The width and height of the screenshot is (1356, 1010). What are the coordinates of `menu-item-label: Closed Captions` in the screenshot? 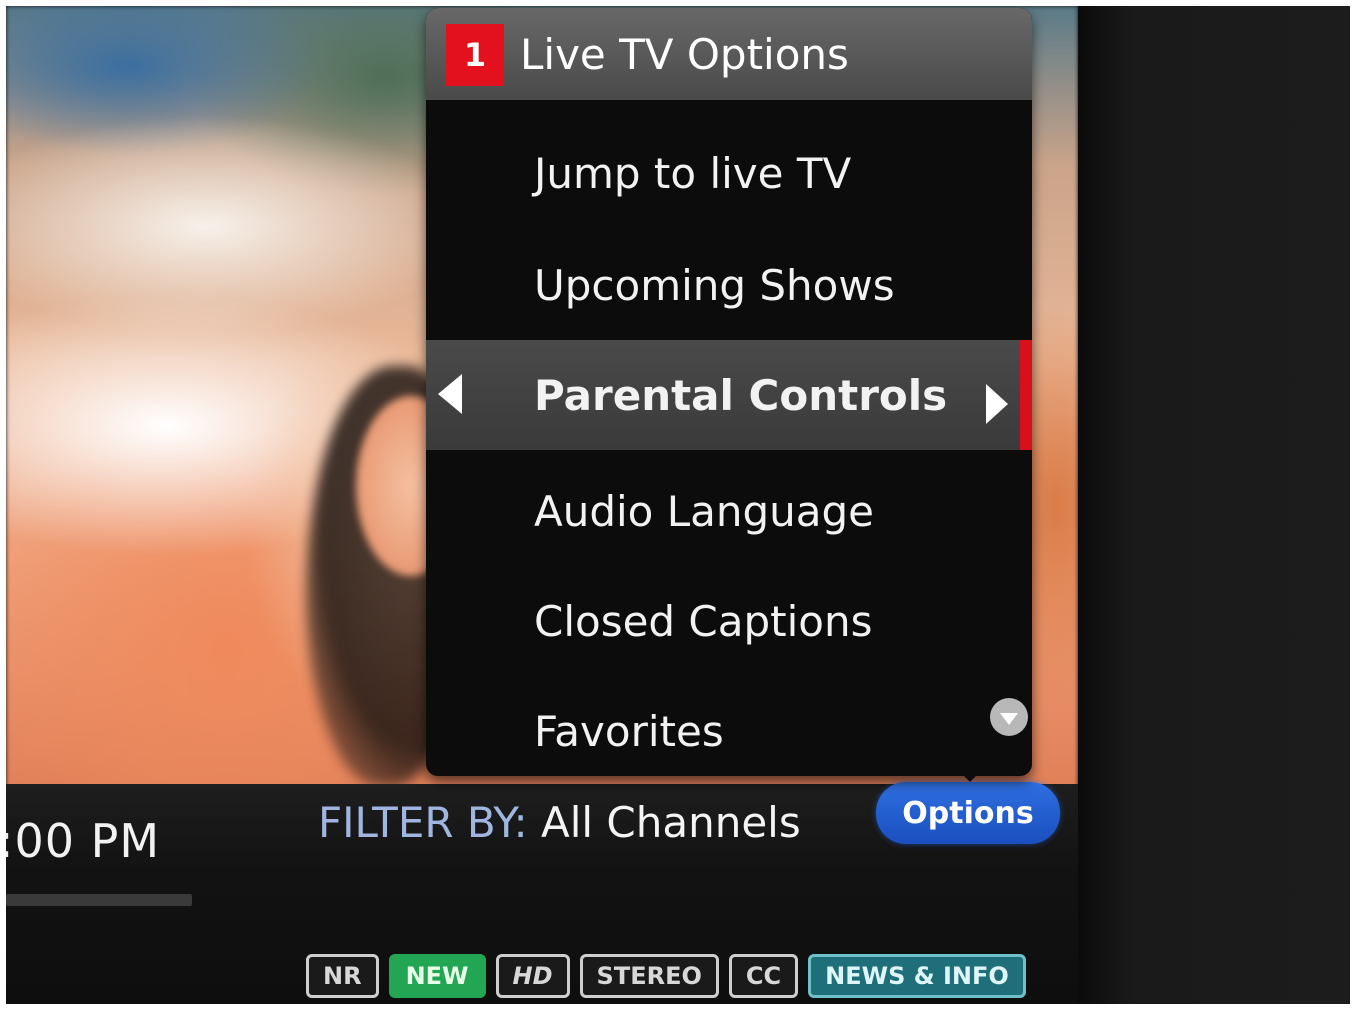 It's located at (703, 621).